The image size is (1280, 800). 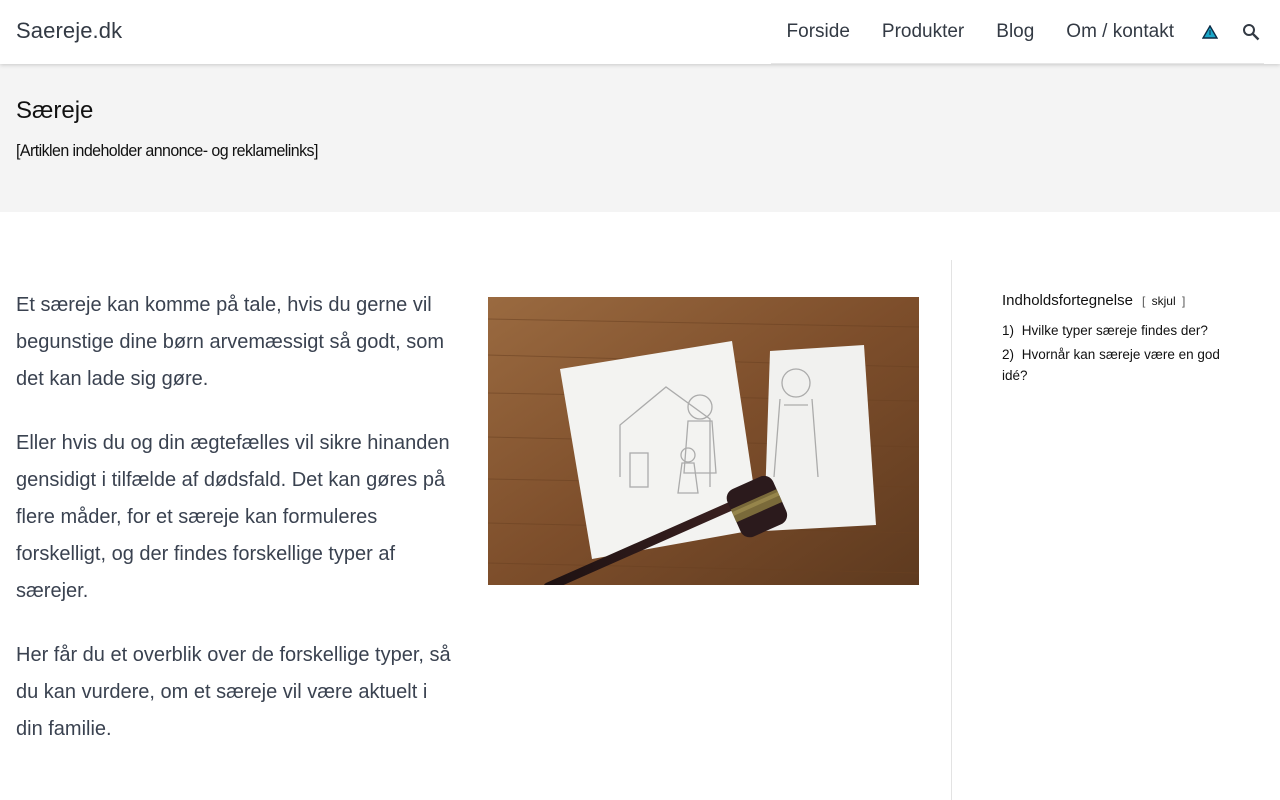 I want to click on nav-item-blog: Blog, so click(x=1015, y=32).